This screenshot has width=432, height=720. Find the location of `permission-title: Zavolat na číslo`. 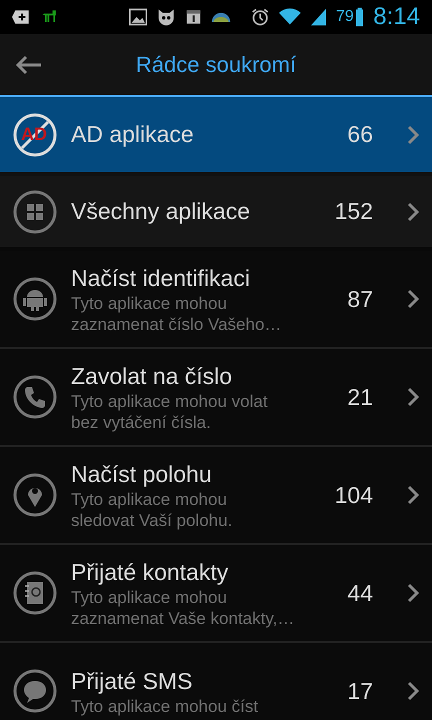

permission-title: Zavolat na číslo is located at coordinates (152, 376).